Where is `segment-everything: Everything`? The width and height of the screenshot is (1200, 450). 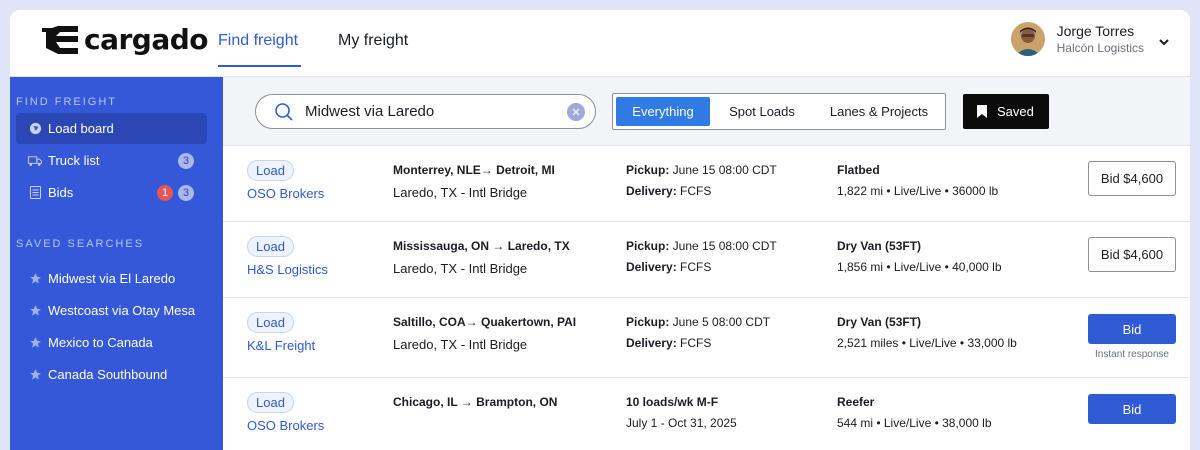
segment-everything: Everything is located at coordinates (663, 111).